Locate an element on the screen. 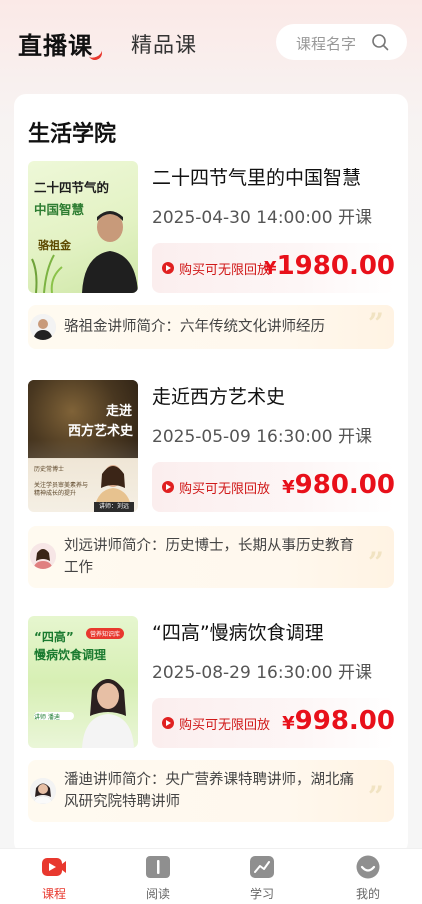  search-placeholder: 课程名字 is located at coordinates (326, 44).